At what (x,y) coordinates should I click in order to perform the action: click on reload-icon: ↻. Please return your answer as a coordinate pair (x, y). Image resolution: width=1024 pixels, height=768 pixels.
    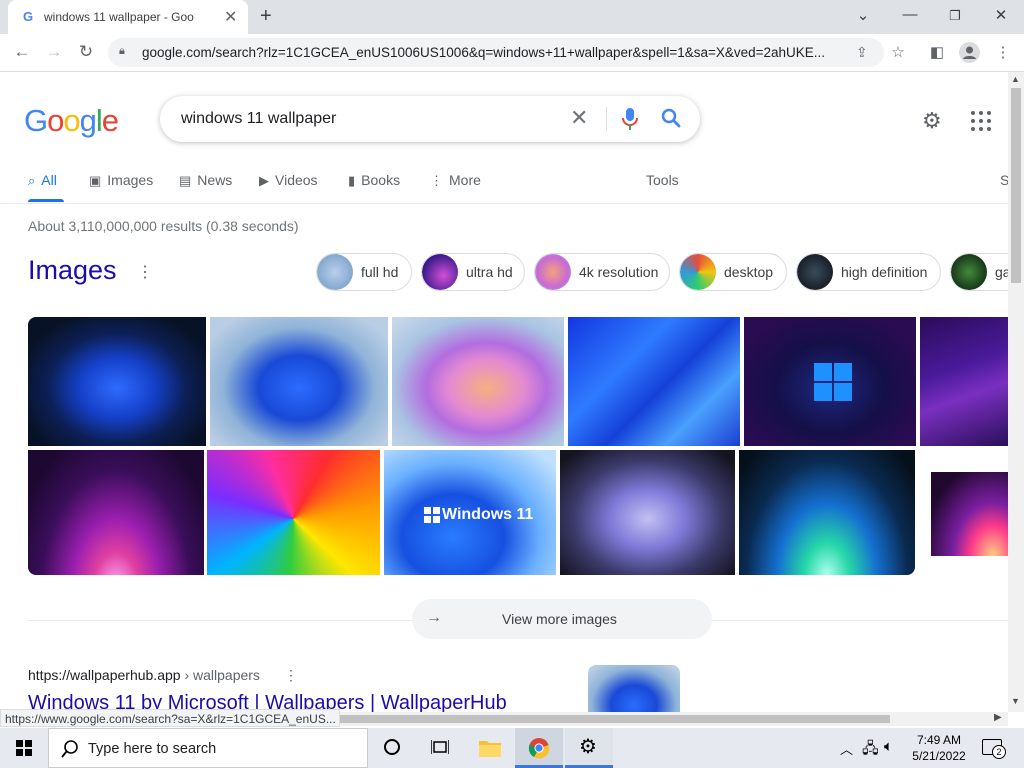
    Looking at the image, I should click on (86, 52).